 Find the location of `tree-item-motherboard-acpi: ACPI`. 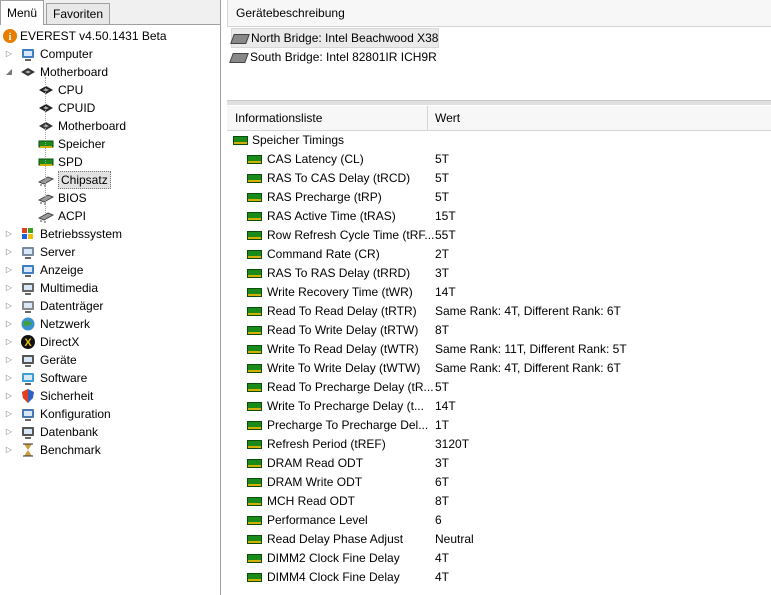

tree-item-motherboard-acpi: ACPI is located at coordinates (109, 216).